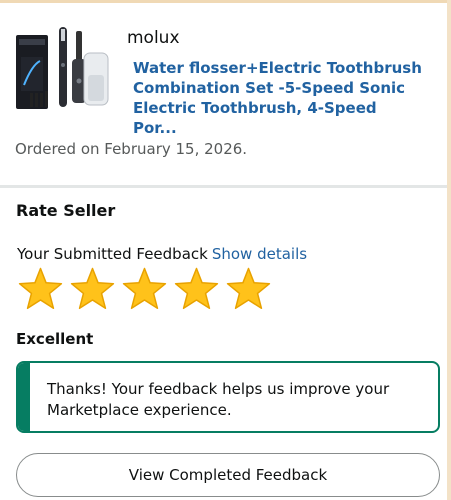  What do you see at coordinates (259, 254) in the screenshot?
I see `show-details-link: Show details` at bounding box center [259, 254].